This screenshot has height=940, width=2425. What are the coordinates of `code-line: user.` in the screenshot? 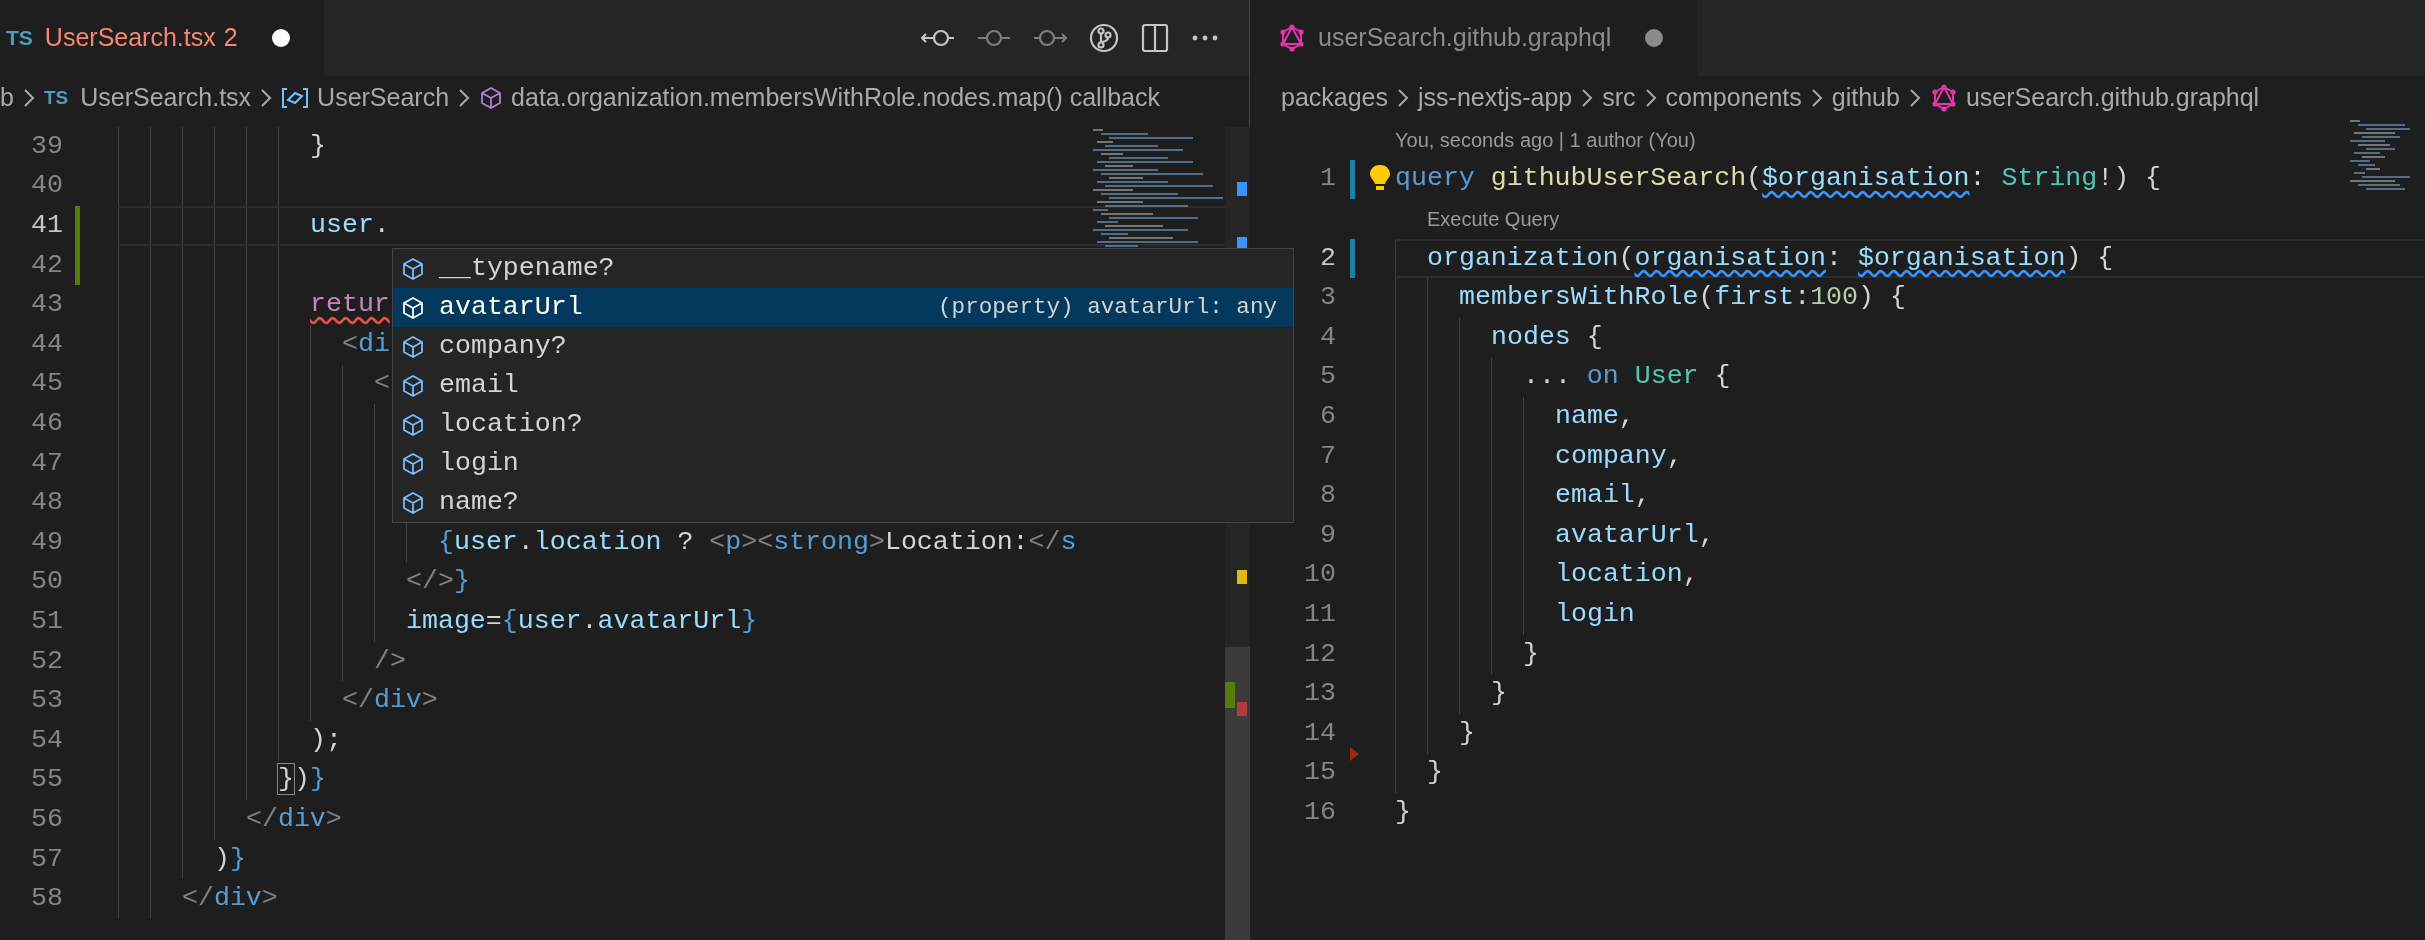 It's located at (350, 226).